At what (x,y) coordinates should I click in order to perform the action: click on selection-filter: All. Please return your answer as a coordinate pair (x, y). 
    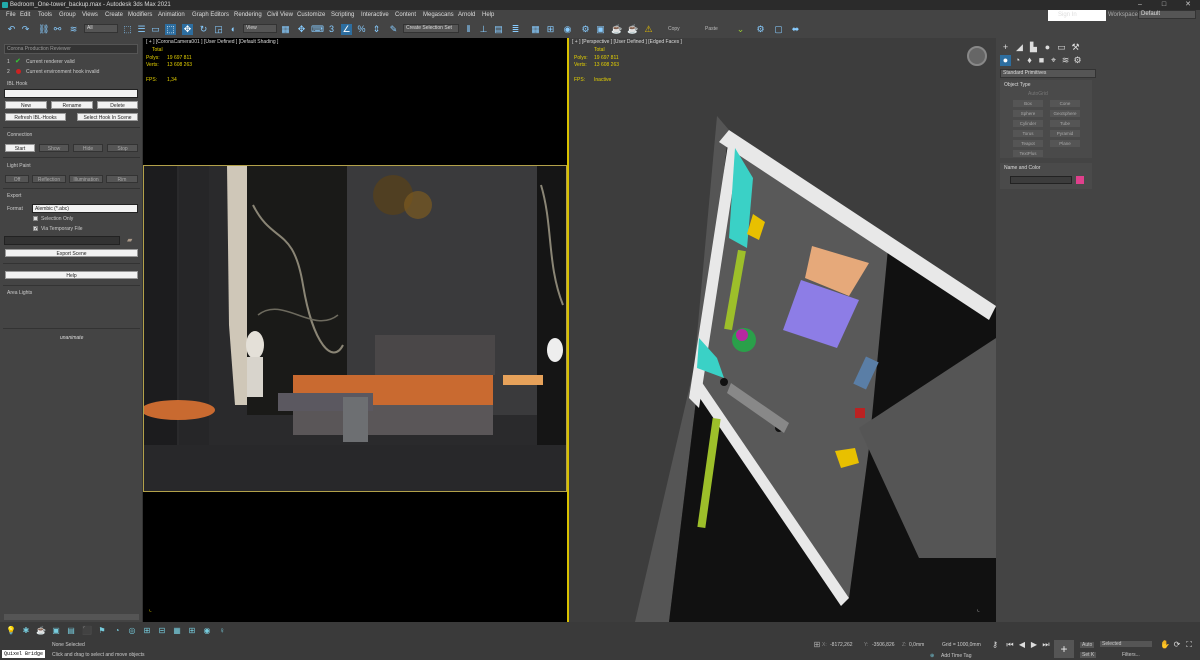
    Looking at the image, I should click on (101, 28).